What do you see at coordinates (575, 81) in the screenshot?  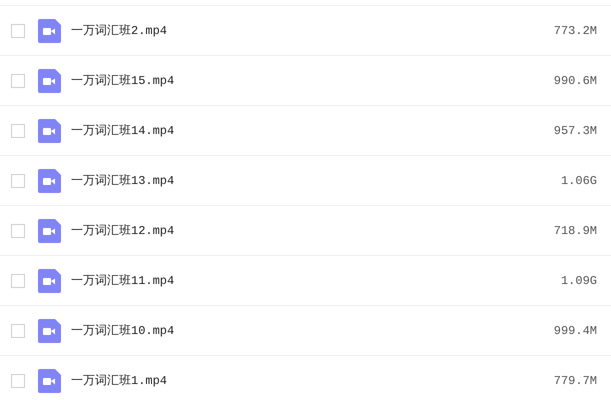 I see `file-size: 990.6M` at bounding box center [575, 81].